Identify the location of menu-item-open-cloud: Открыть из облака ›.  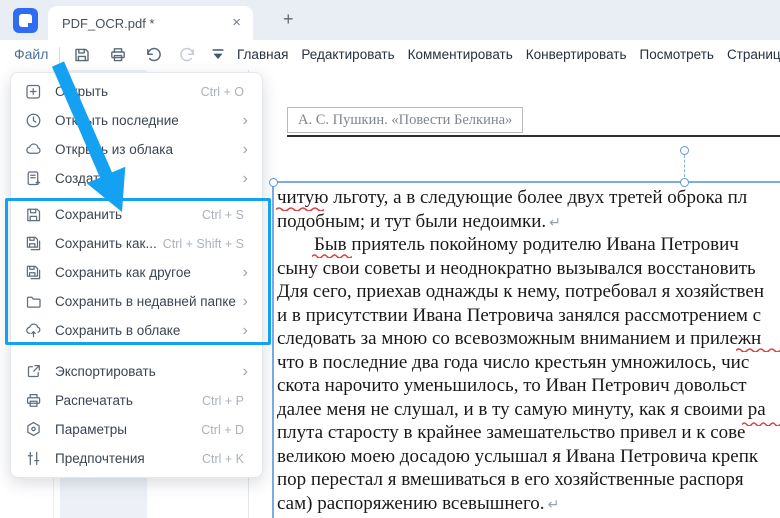
(136, 149).